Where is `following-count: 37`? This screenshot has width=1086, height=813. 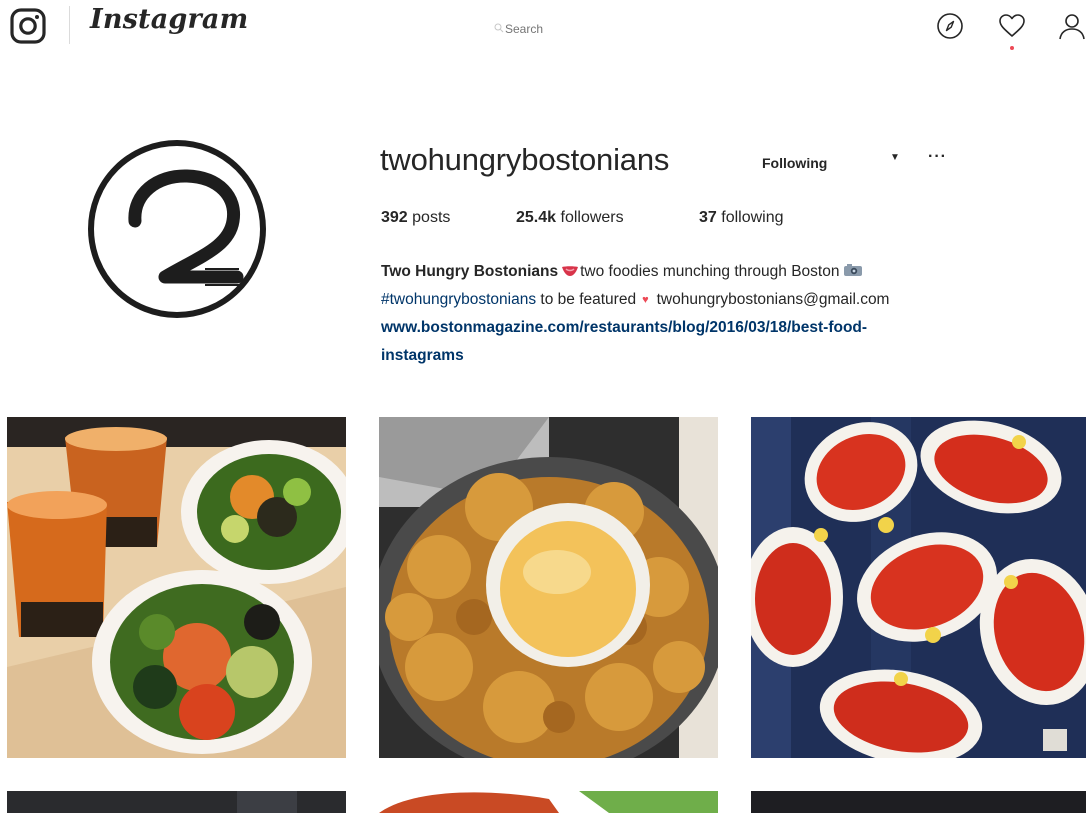
following-count: 37 is located at coordinates (708, 217).